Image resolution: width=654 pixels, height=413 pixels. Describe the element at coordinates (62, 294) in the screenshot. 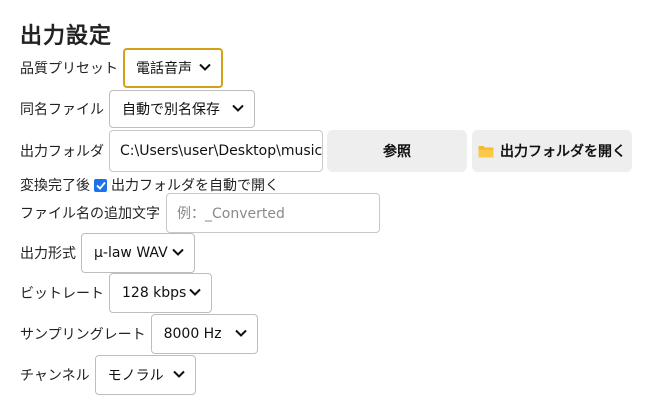

I see `bitrate-label: ビットレート` at that location.